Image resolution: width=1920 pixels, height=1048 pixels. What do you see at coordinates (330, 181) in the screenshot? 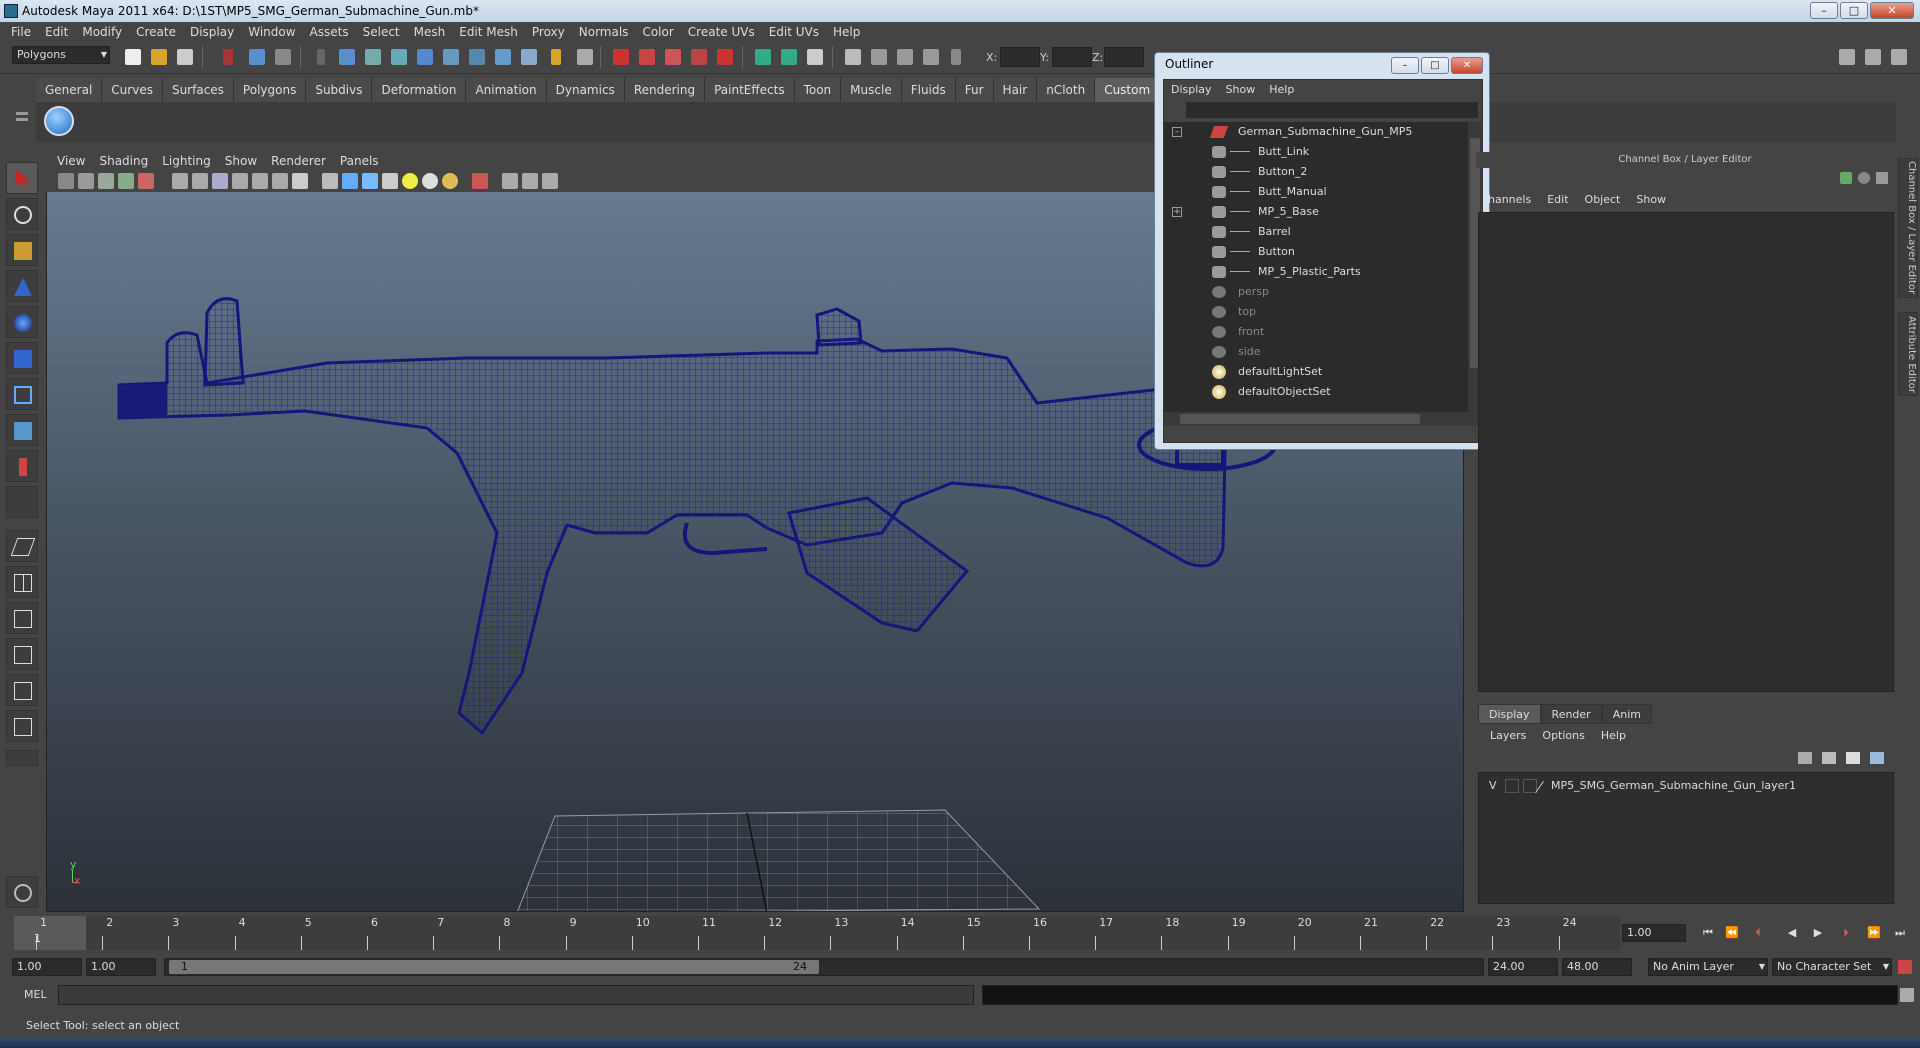
I see `wireframe-shading-icon` at bounding box center [330, 181].